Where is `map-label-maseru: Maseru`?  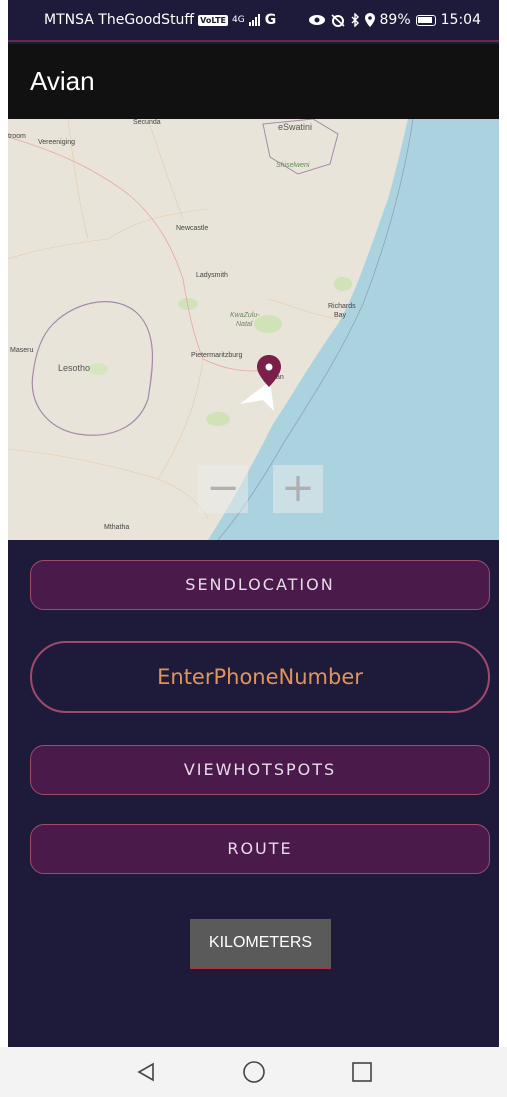
map-label-maseru: Maseru is located at coordinates (22, 350).